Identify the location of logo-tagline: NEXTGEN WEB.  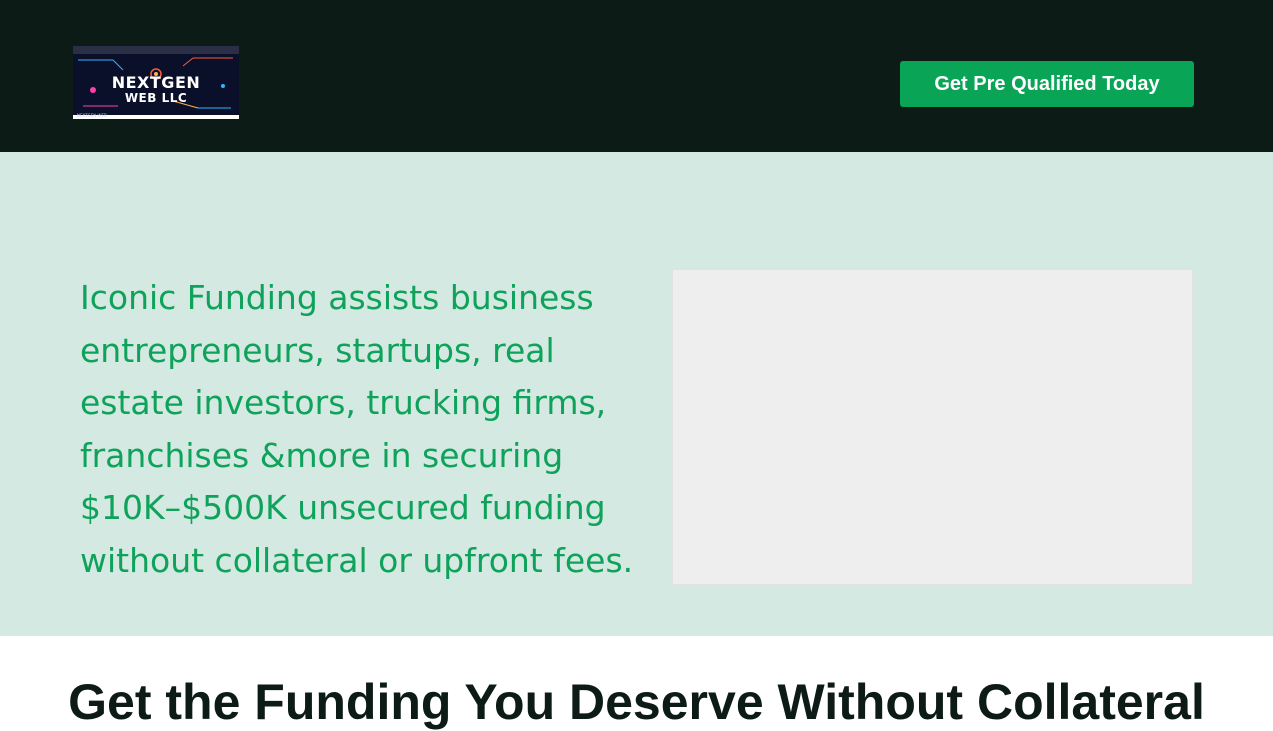
(92, 115).